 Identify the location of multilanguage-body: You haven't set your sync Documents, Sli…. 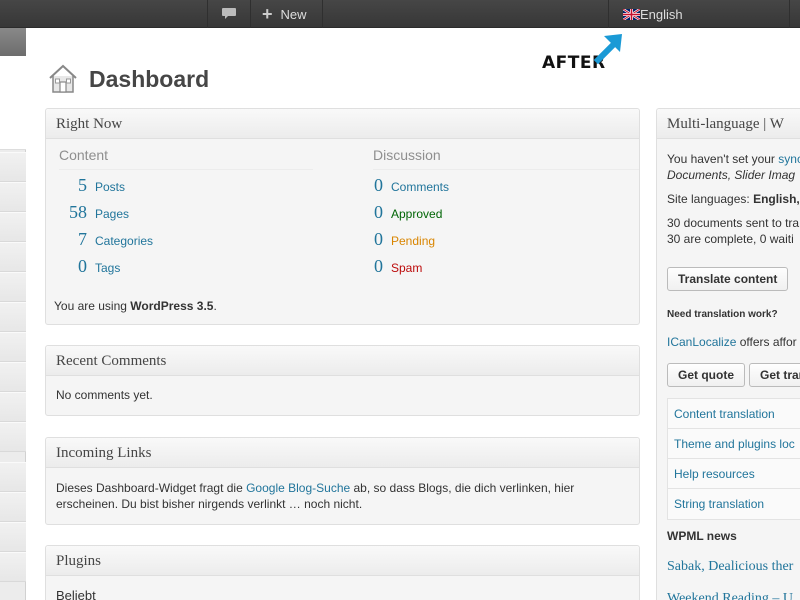
(728, 202).